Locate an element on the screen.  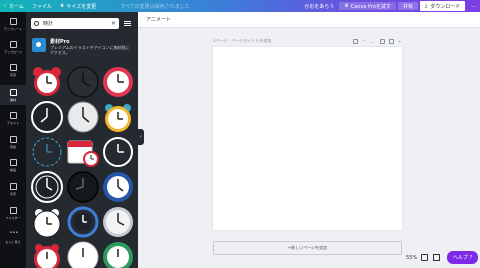
file-menu-button: ファイル is located at coordinates (42, 6).